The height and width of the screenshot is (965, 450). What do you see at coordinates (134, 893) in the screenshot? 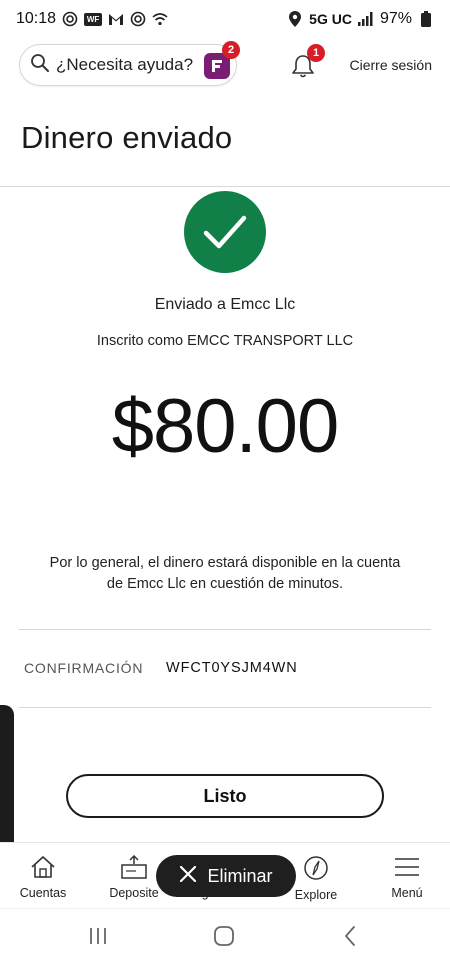
I see `nav-label: Deposite` at bounding box center [134, 893].